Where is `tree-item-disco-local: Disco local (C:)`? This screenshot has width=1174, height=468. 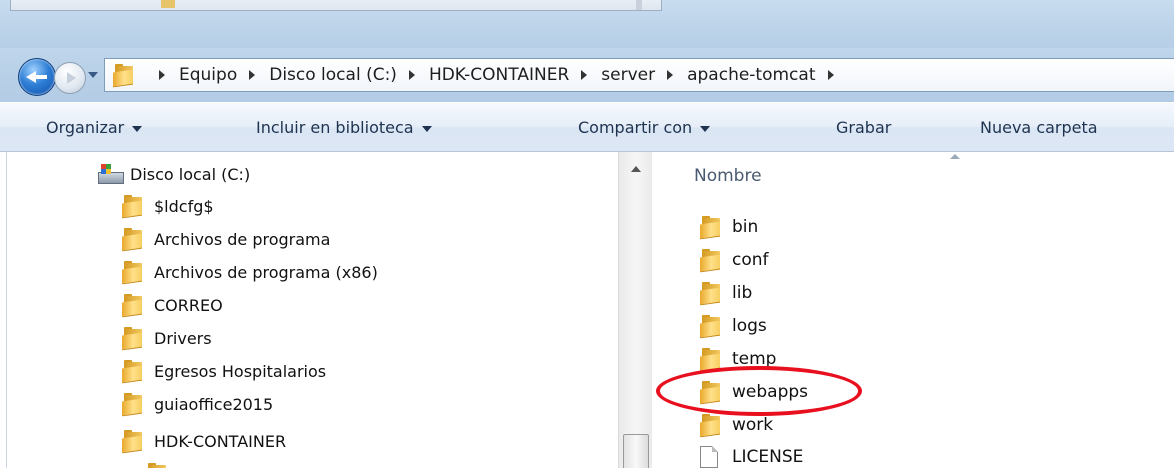 tree-item-disco-local: Disco local (C:) is located at coordinates (174, 174).